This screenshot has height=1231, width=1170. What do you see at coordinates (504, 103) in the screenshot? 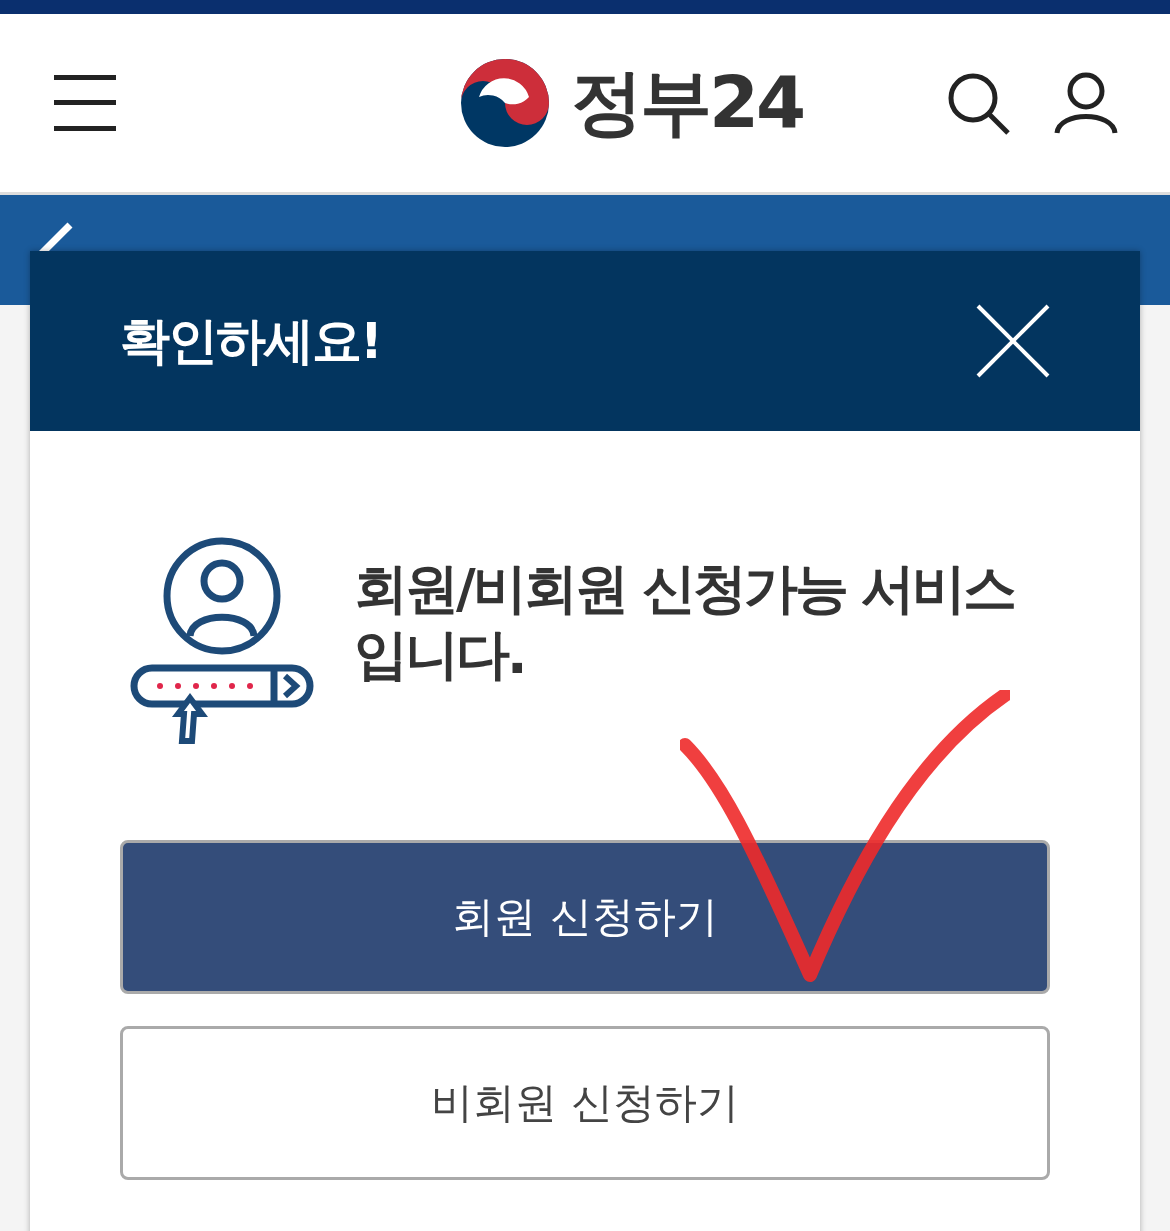
I see `logo-icon` at bounding box center [504, 103].